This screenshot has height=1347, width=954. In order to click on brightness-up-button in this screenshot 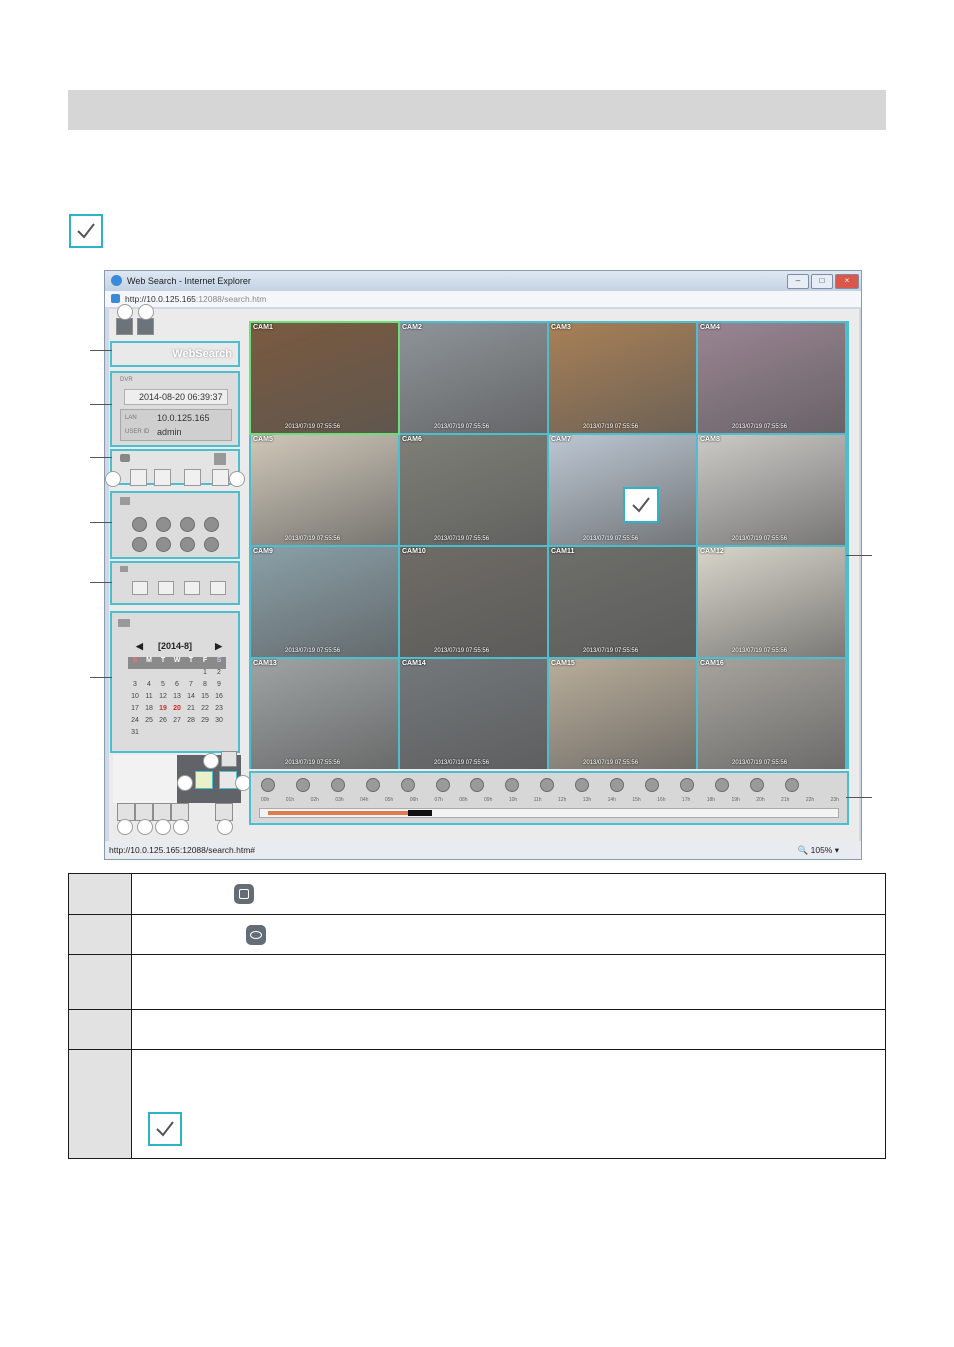, I will do `click(220, 477)`.